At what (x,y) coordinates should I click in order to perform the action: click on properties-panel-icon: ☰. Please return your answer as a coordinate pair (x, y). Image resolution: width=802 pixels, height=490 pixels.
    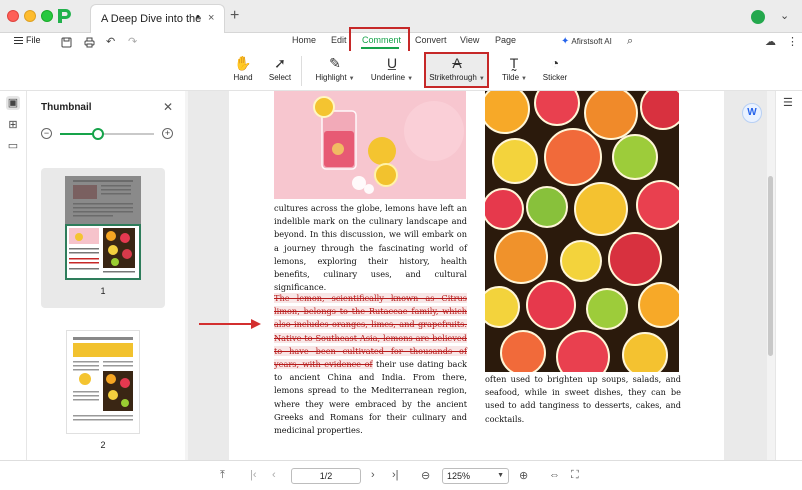
    Looking at the image, I should click on (788, 102).